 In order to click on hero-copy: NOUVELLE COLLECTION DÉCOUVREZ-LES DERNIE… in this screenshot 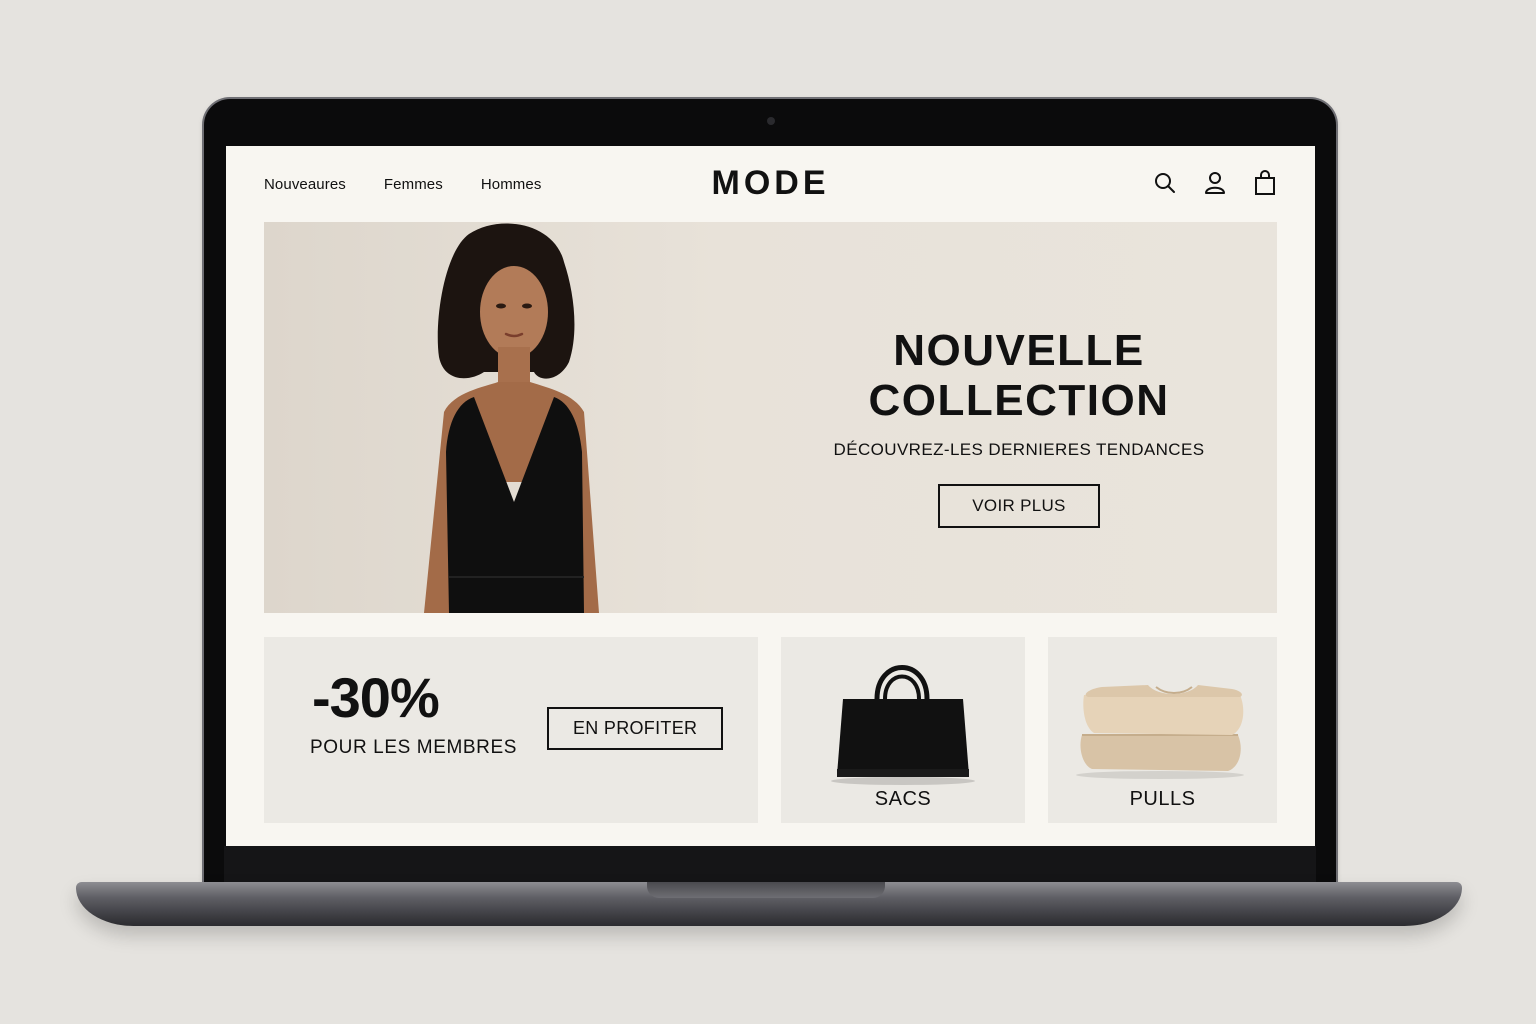, I will do `click(1019, 427)`.